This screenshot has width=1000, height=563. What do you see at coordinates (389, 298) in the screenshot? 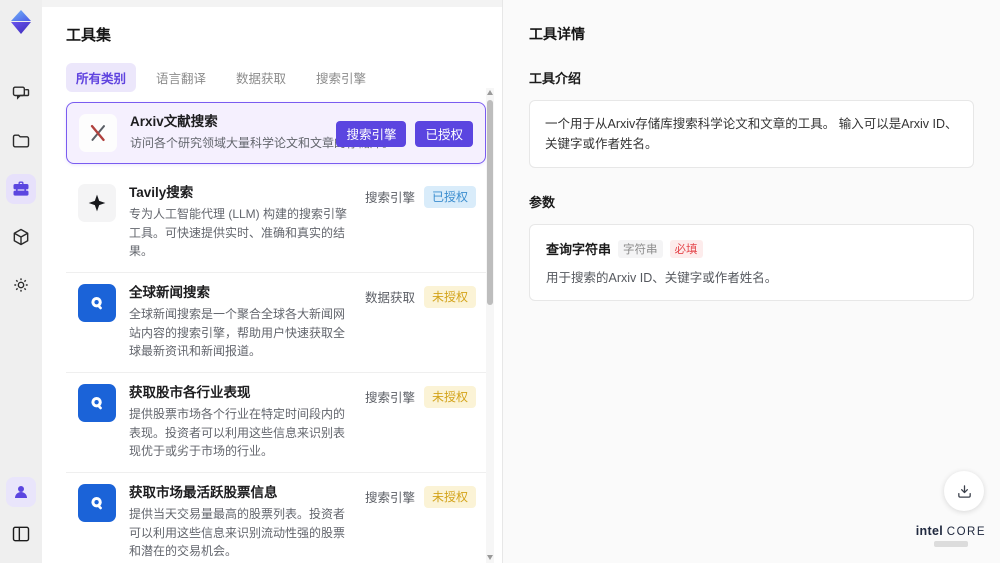
I see `tool-category-tag: 数据获取` at bounding box center [389, 298].